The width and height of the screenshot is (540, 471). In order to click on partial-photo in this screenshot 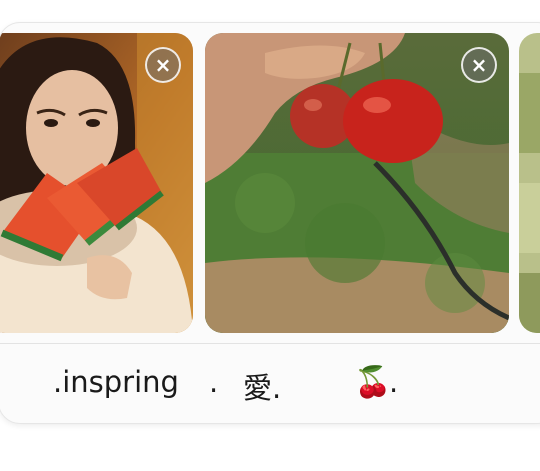, I will do `click(529, 183)`.